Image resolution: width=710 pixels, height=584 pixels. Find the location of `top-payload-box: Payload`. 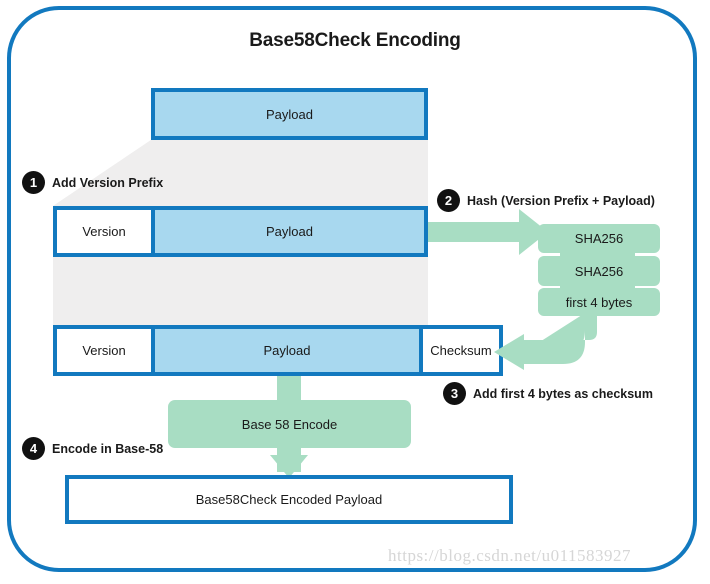

top-payload-box: Payload is located at coordinates (289, 114).